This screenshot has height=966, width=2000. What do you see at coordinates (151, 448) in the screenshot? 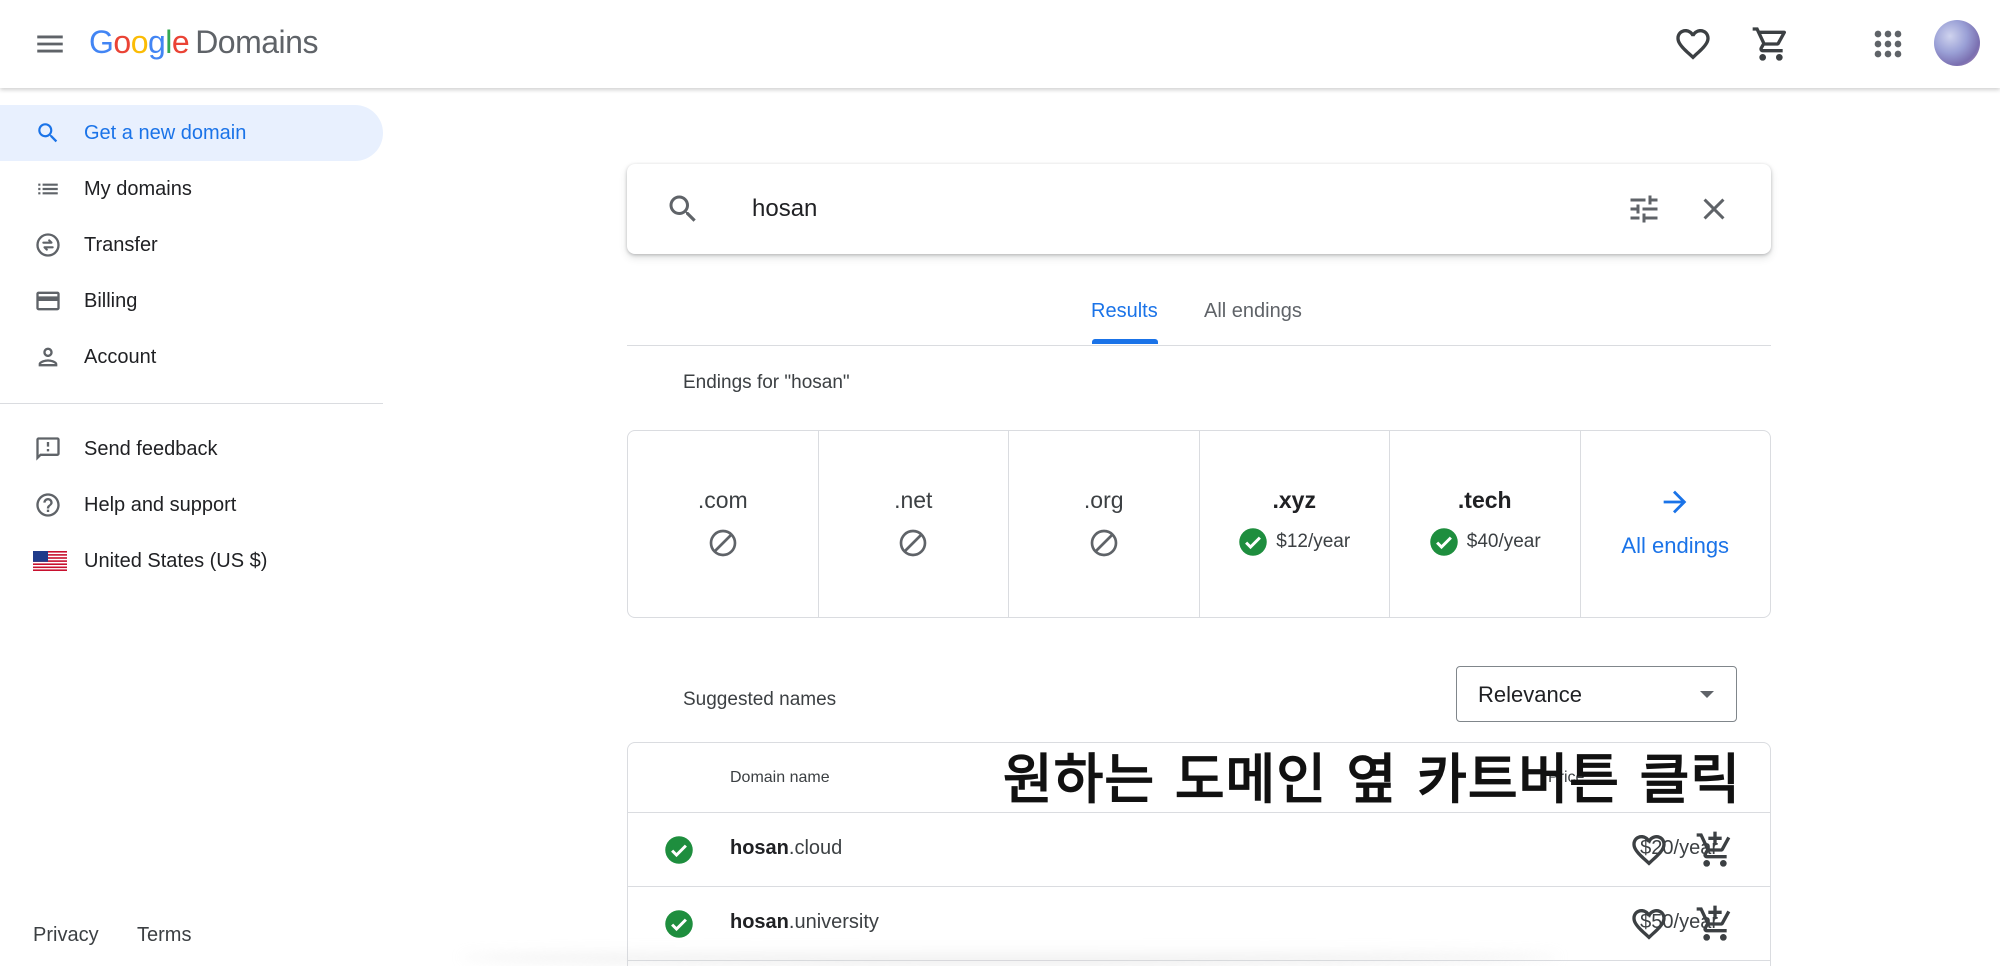
I see `sidebar-item-label: Send feedback` at bounding box center [151, 448].